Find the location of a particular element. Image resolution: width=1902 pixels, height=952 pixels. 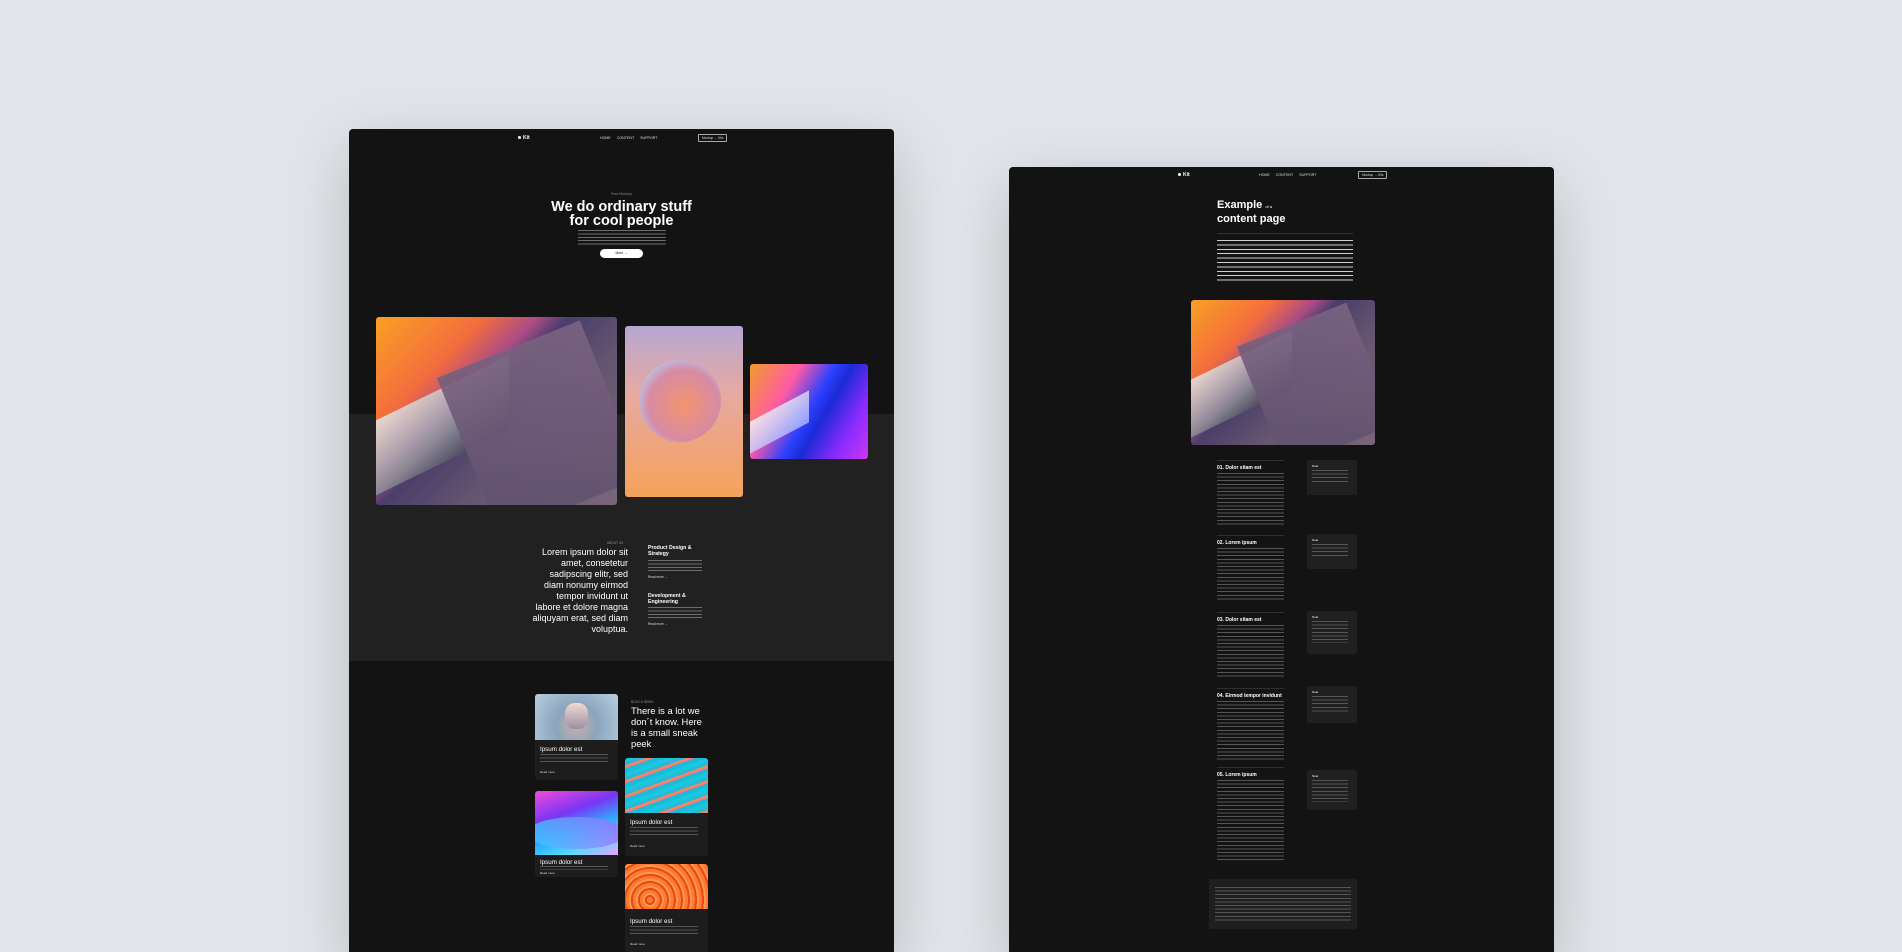

about-line: aliquyam erat, sed diam is located at coordinates (580, 618).